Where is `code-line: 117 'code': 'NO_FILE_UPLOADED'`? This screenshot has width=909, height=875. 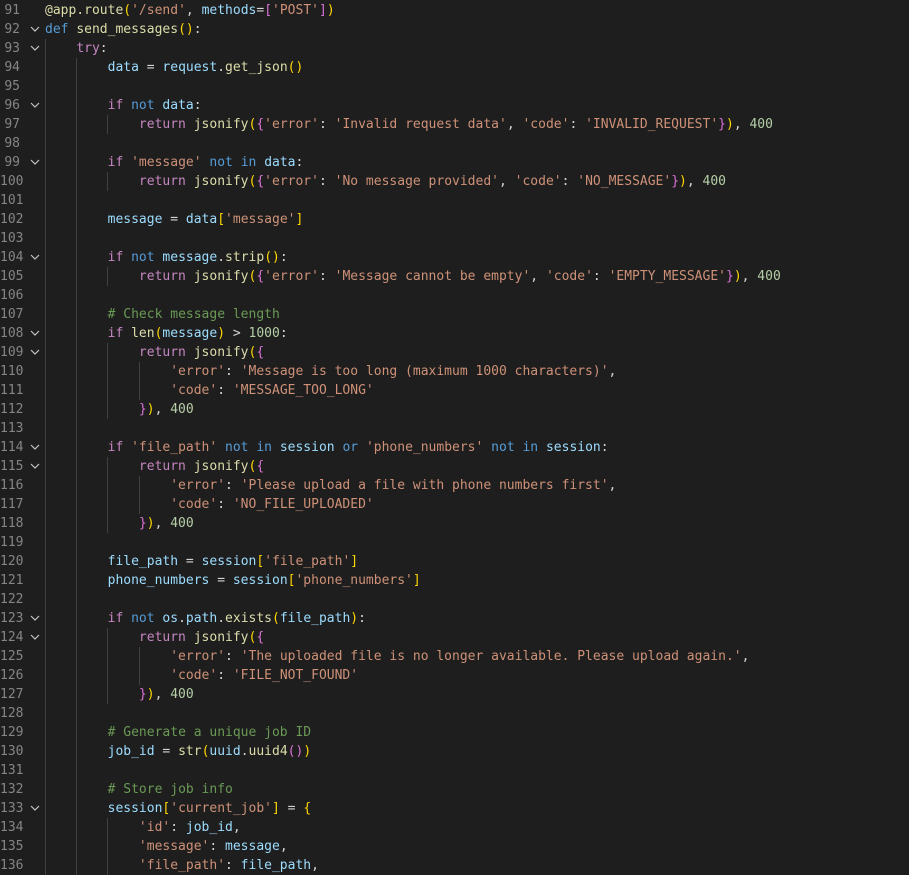
code-line: 117 'code': 'NO_FILE_UPLOADED' is located at coordinates (454, 504).